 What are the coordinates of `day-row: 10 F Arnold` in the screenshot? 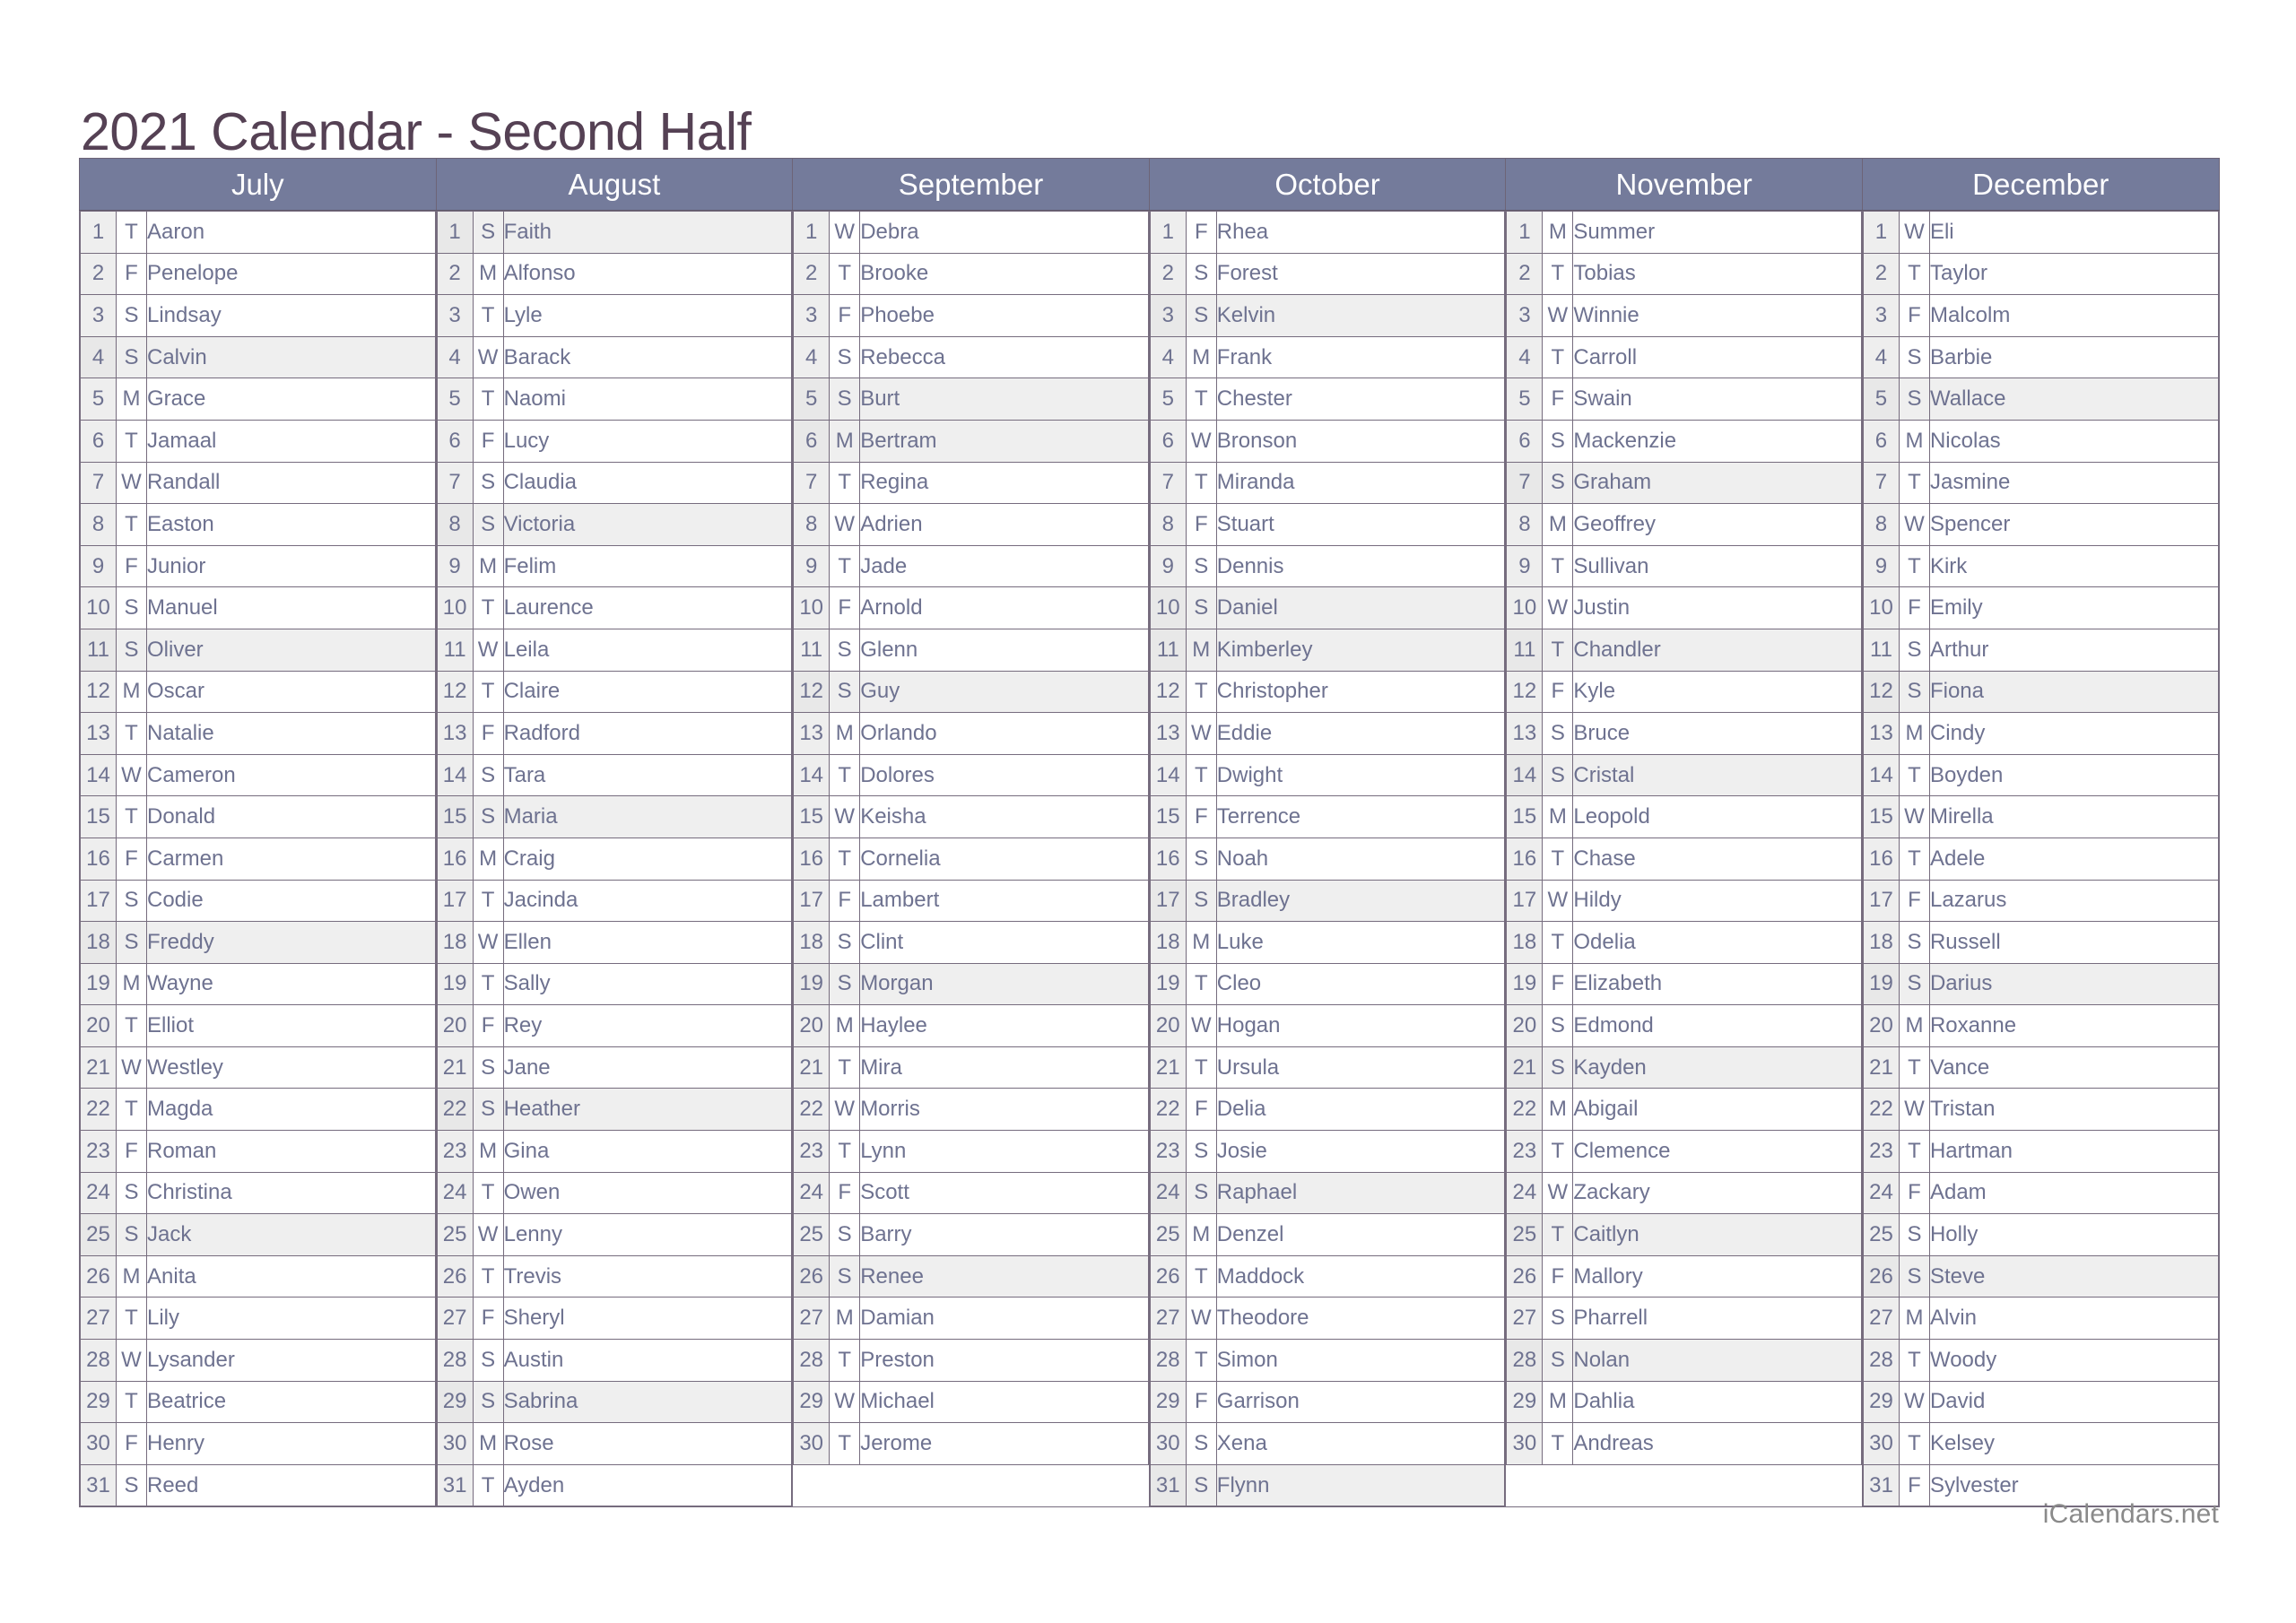 It's located at (971, 607).